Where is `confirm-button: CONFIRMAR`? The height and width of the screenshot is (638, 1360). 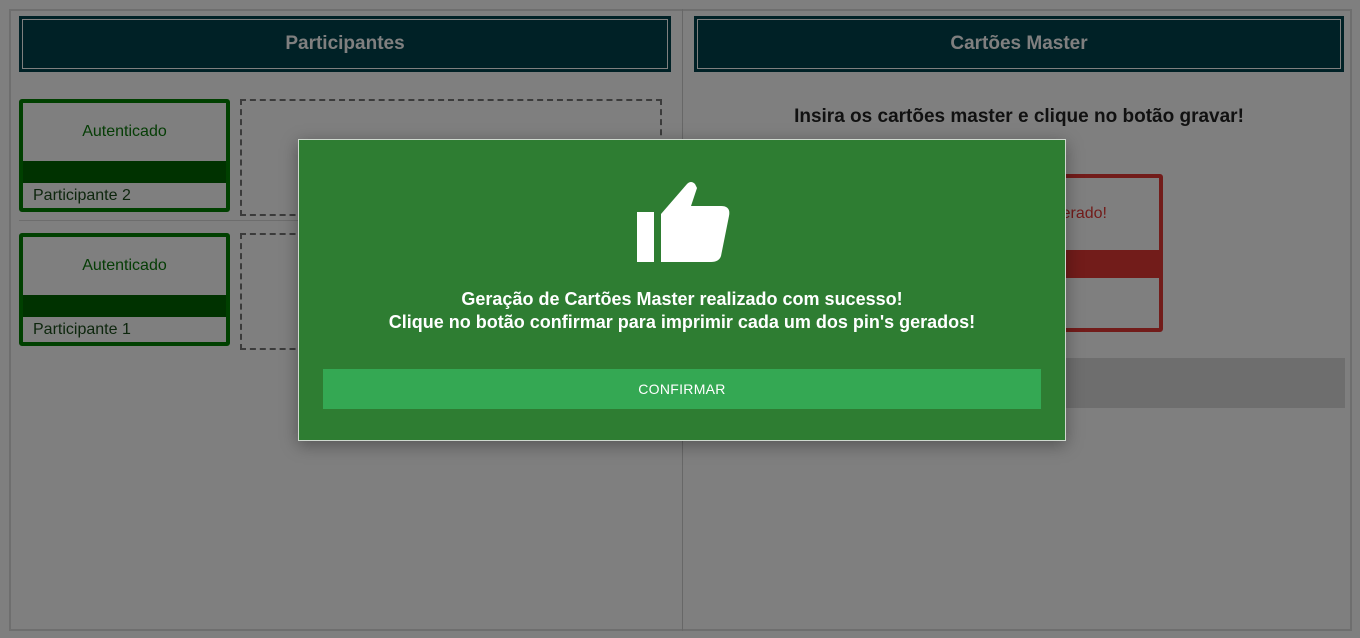
confirm-button: CONFIRMAR is located at coordinates (682, 389).